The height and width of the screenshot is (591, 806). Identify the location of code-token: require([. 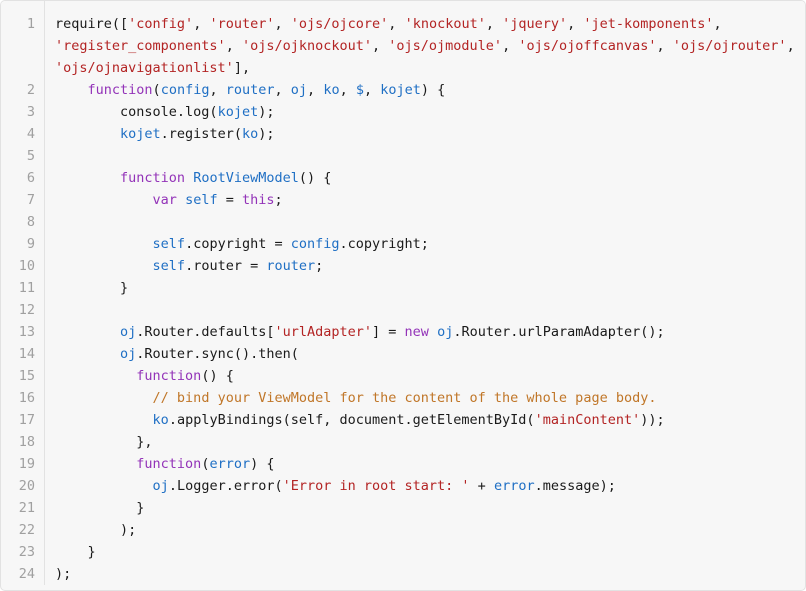
(92, 24).